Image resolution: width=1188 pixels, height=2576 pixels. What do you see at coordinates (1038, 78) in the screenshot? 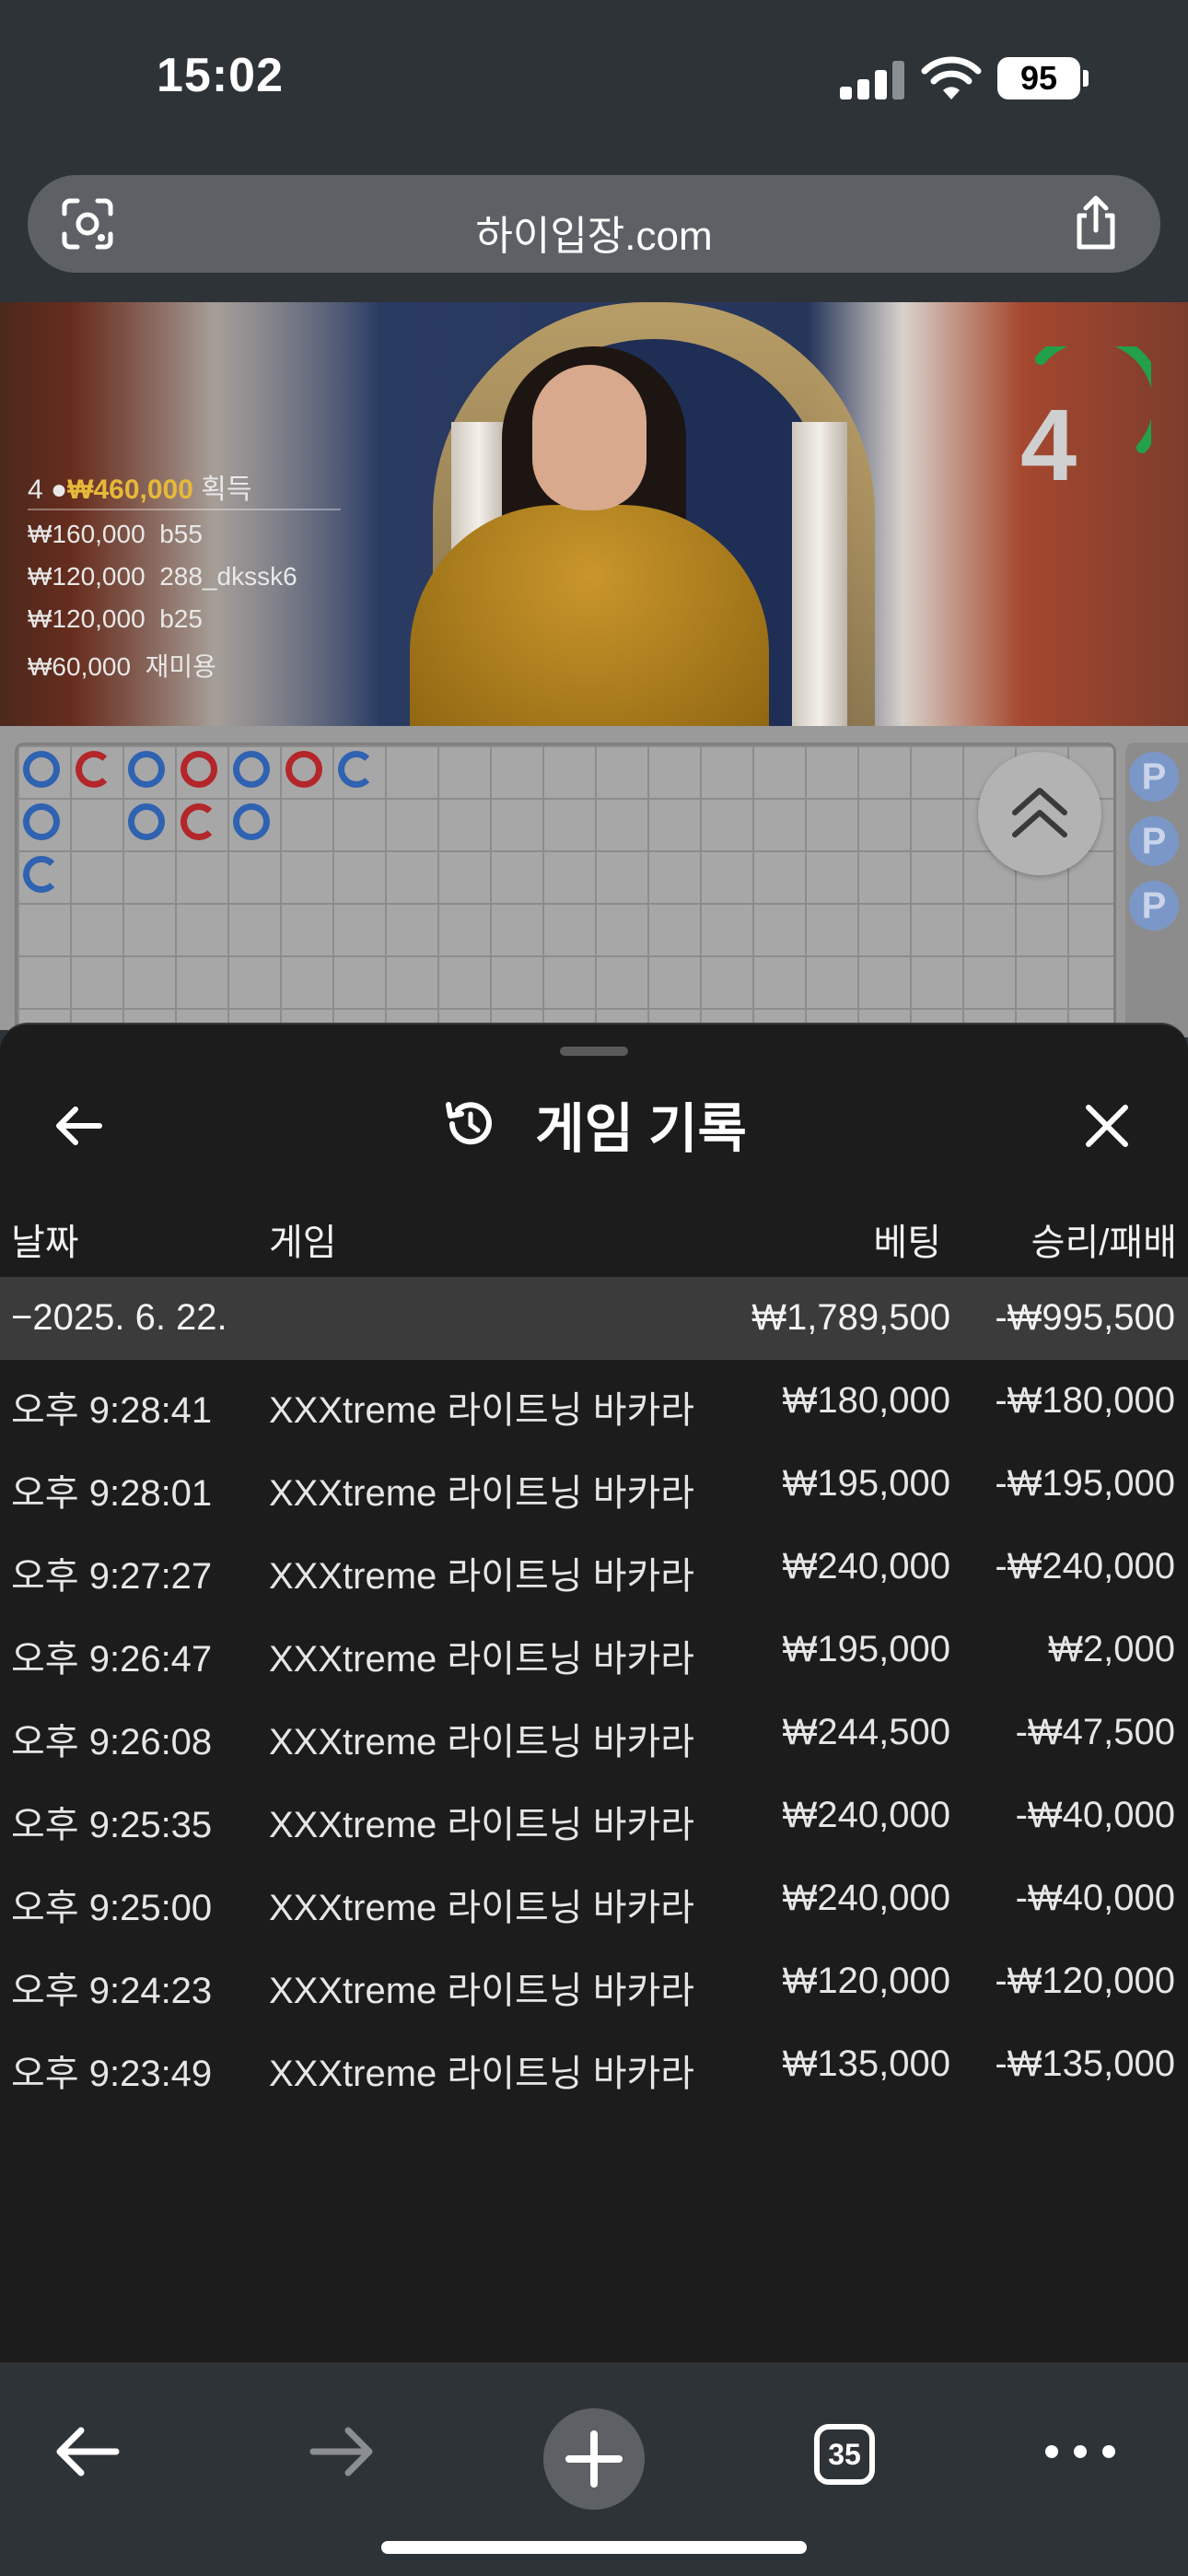
I see `battery-level: 95` at bounding box center [1038, 78].